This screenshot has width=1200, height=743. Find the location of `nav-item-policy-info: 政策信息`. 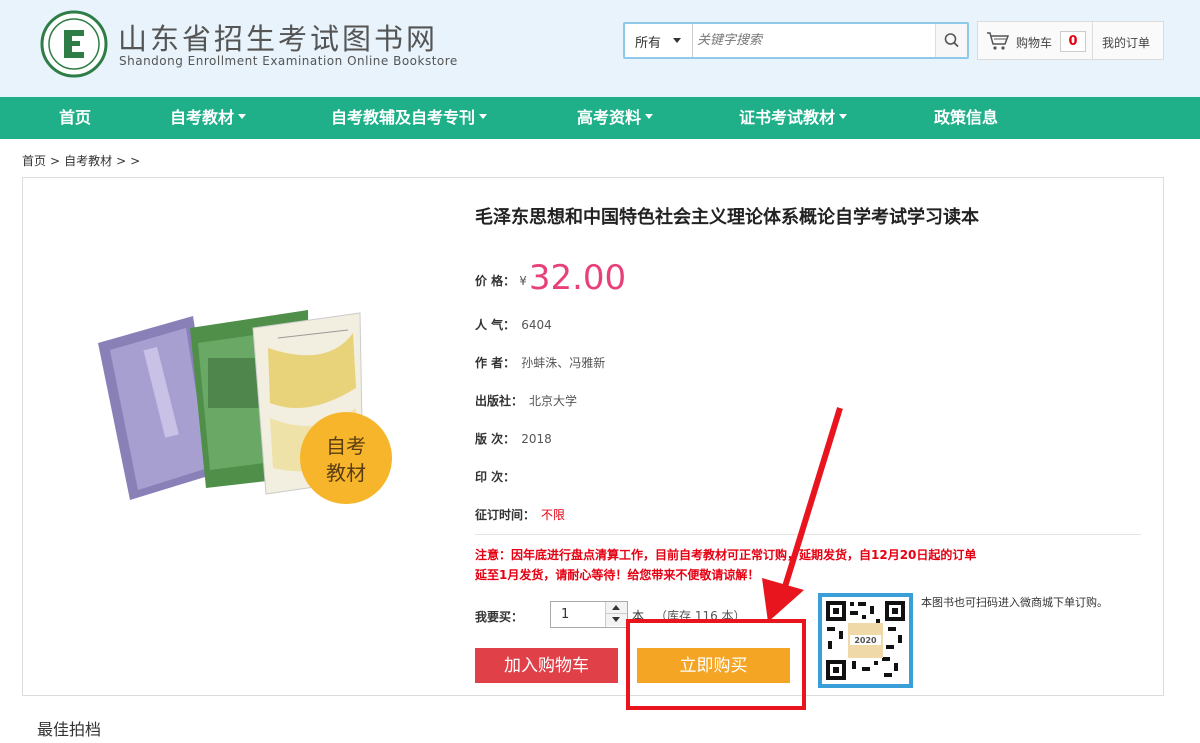

nav-item-policy-info: 政策信息 is located at coordinates (966, 118).